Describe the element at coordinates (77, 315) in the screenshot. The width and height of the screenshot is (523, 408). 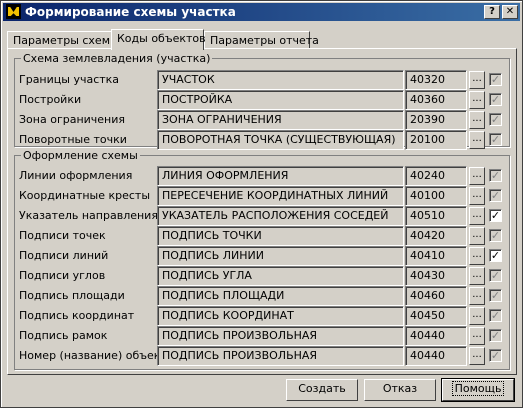
I see `object-label: Подпись координат` at that location.